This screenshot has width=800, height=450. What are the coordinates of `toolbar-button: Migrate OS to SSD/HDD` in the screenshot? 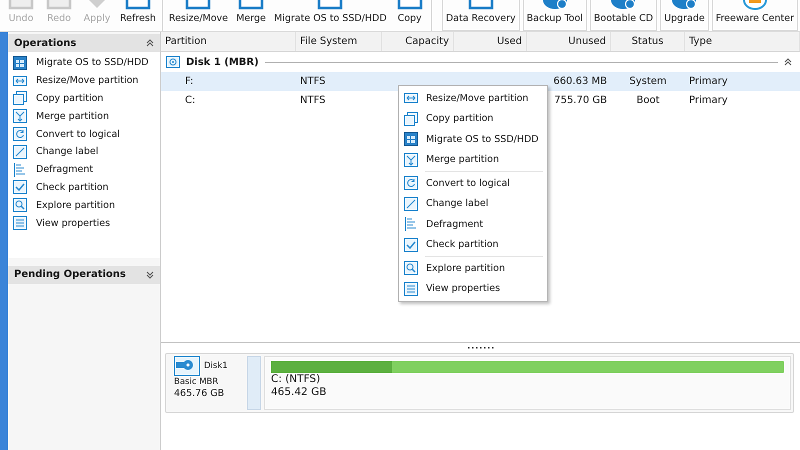 It's located at (330, 15).